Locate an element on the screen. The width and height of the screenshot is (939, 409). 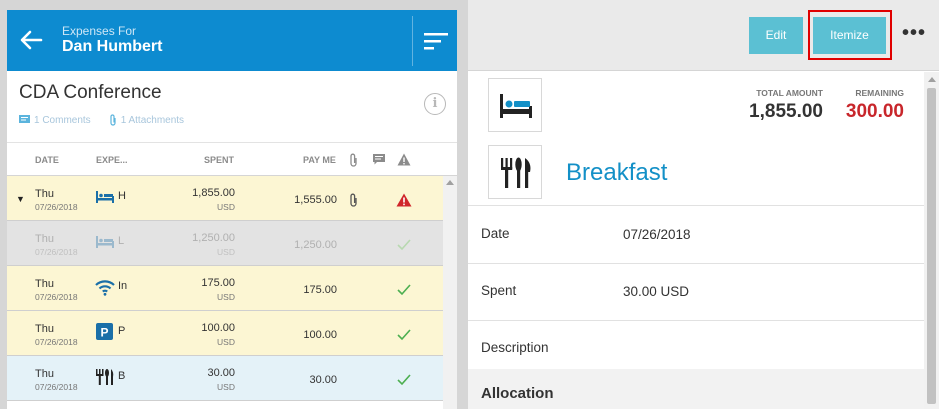
attachment-icon is located at coordinates (353, 200).